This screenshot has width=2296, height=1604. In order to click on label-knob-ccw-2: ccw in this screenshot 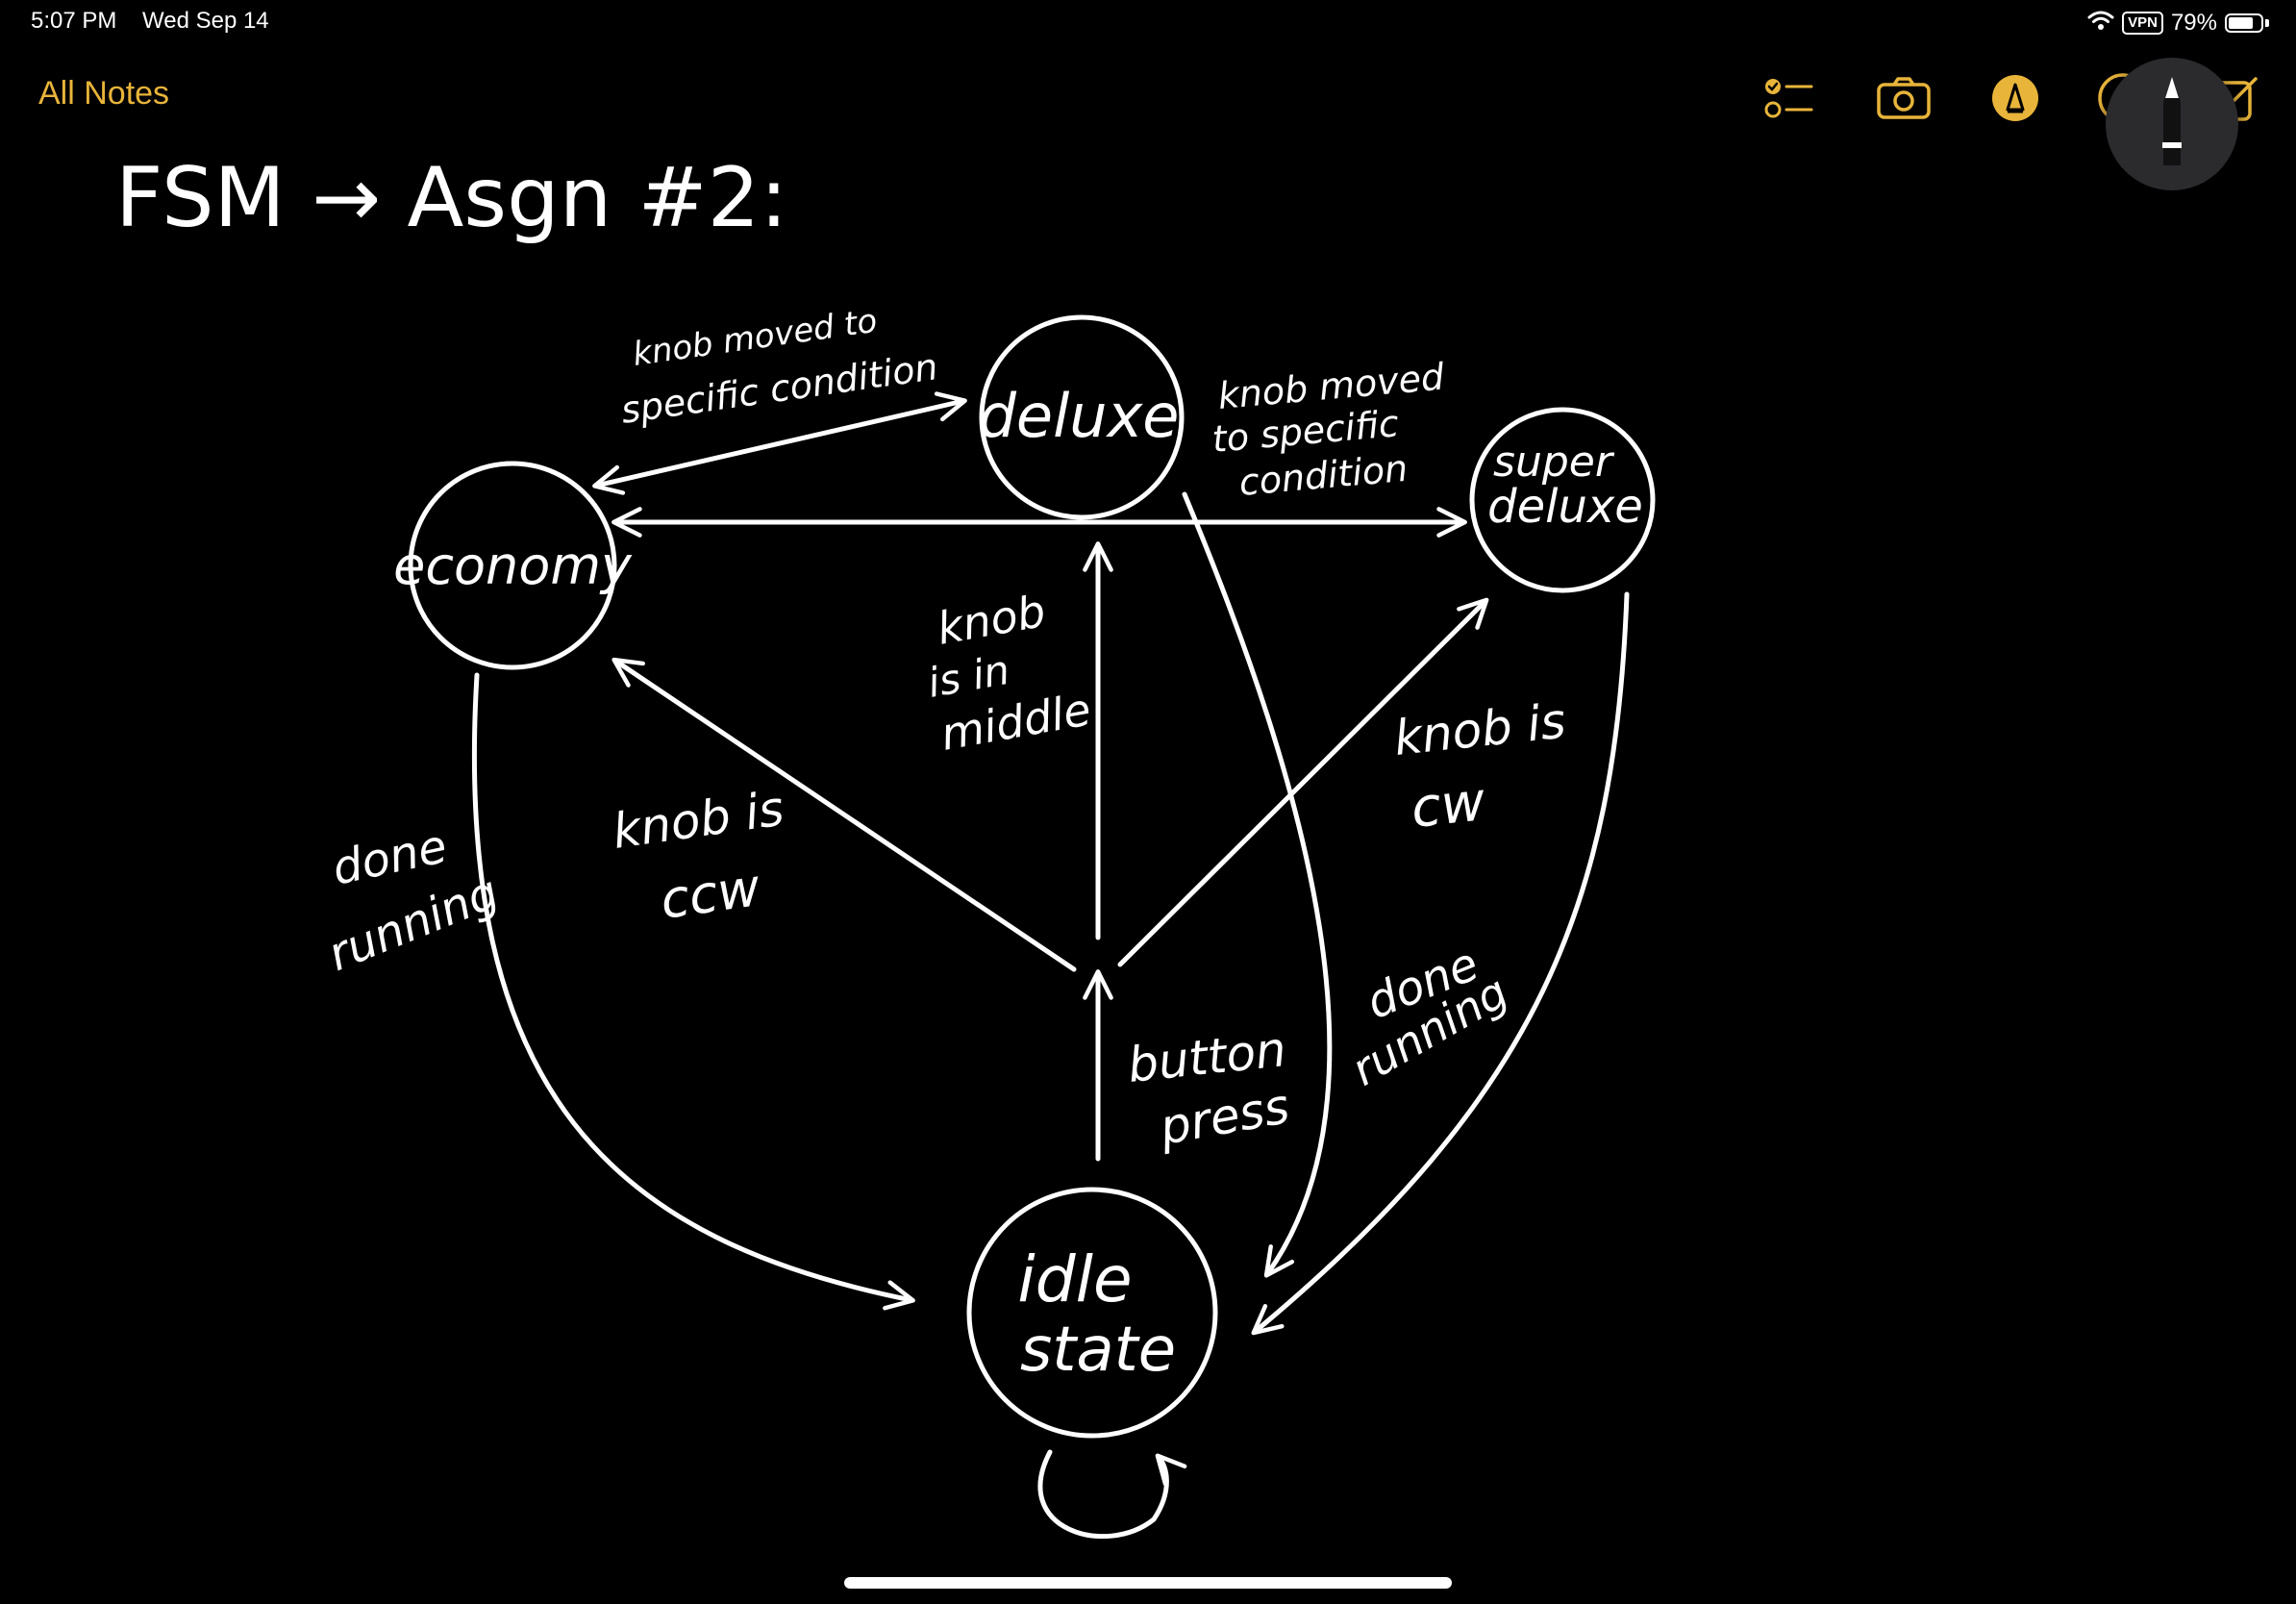, I will do `click(710, 894)`.